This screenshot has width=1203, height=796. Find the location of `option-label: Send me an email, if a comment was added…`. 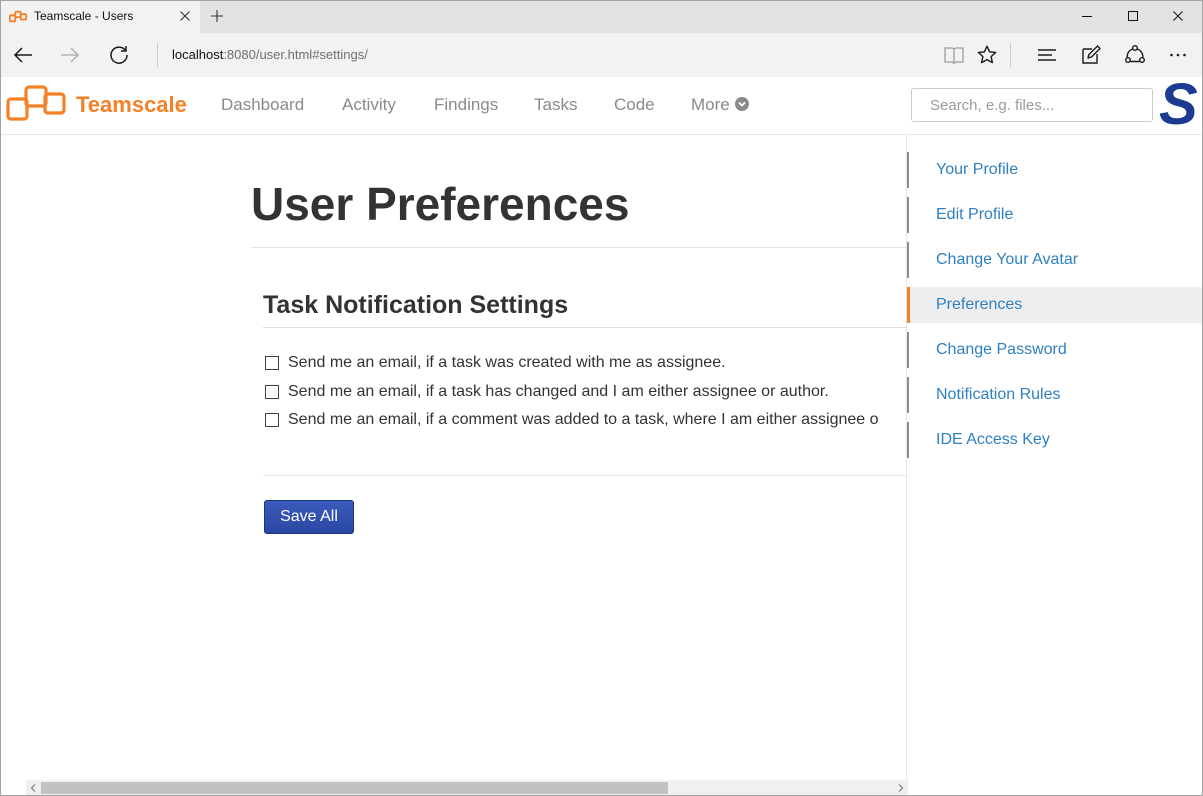

option-label: Send me an email, if a comment was added… is located at coordinates (583, 420).